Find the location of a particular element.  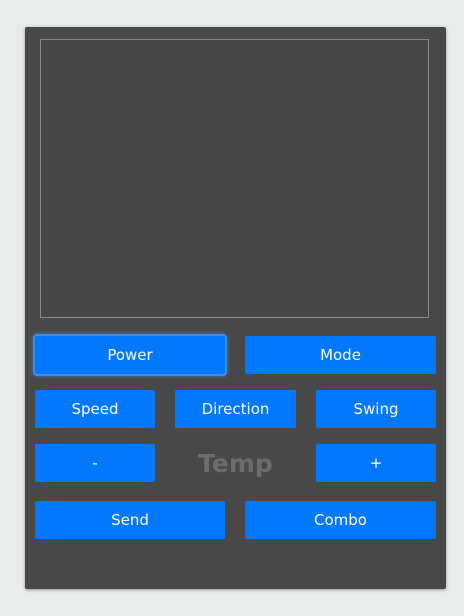

temp-down-button: - is located at coordinates (95, 463).